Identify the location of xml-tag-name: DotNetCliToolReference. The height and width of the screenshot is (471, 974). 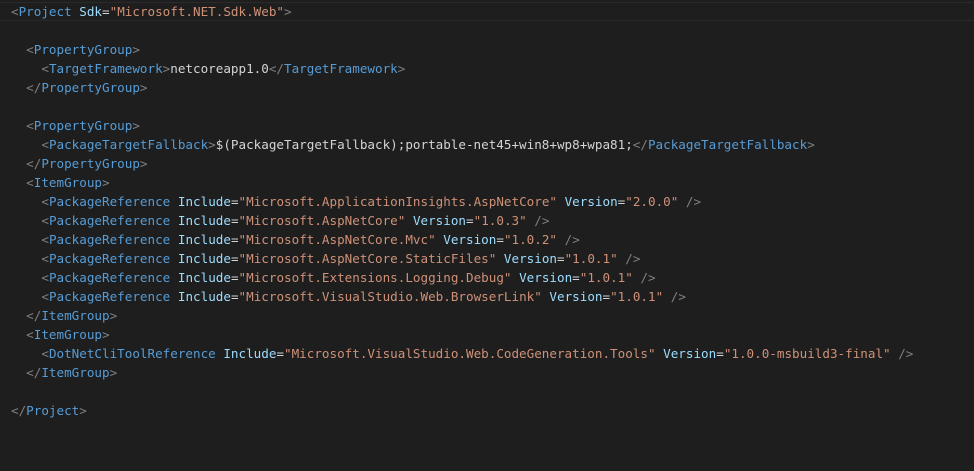
(132, 353).